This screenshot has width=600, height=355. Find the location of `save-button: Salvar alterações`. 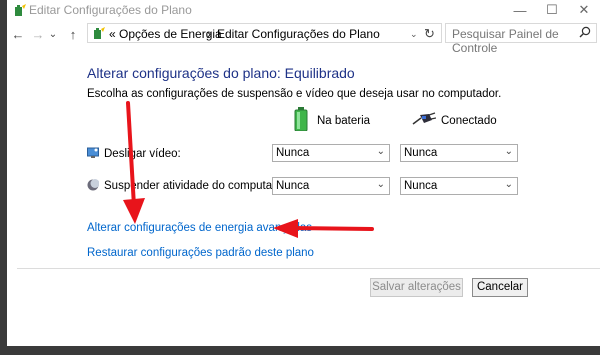

save-button: Salvar alterações is located at coordinates (416, 287).